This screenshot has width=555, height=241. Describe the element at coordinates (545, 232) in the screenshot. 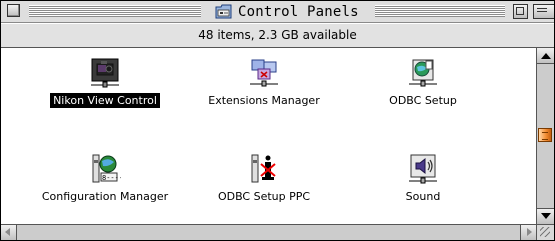

I see `resize-grow-box-icon` at that location.